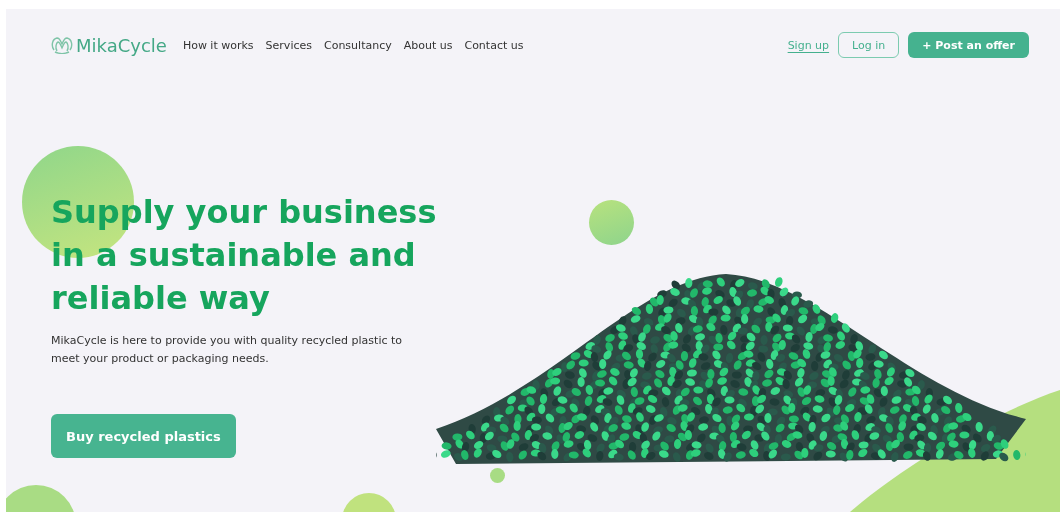  Describe the element at coordinates (494, 45) in the screenshot. I see `nav-link: Contact us` at that location.